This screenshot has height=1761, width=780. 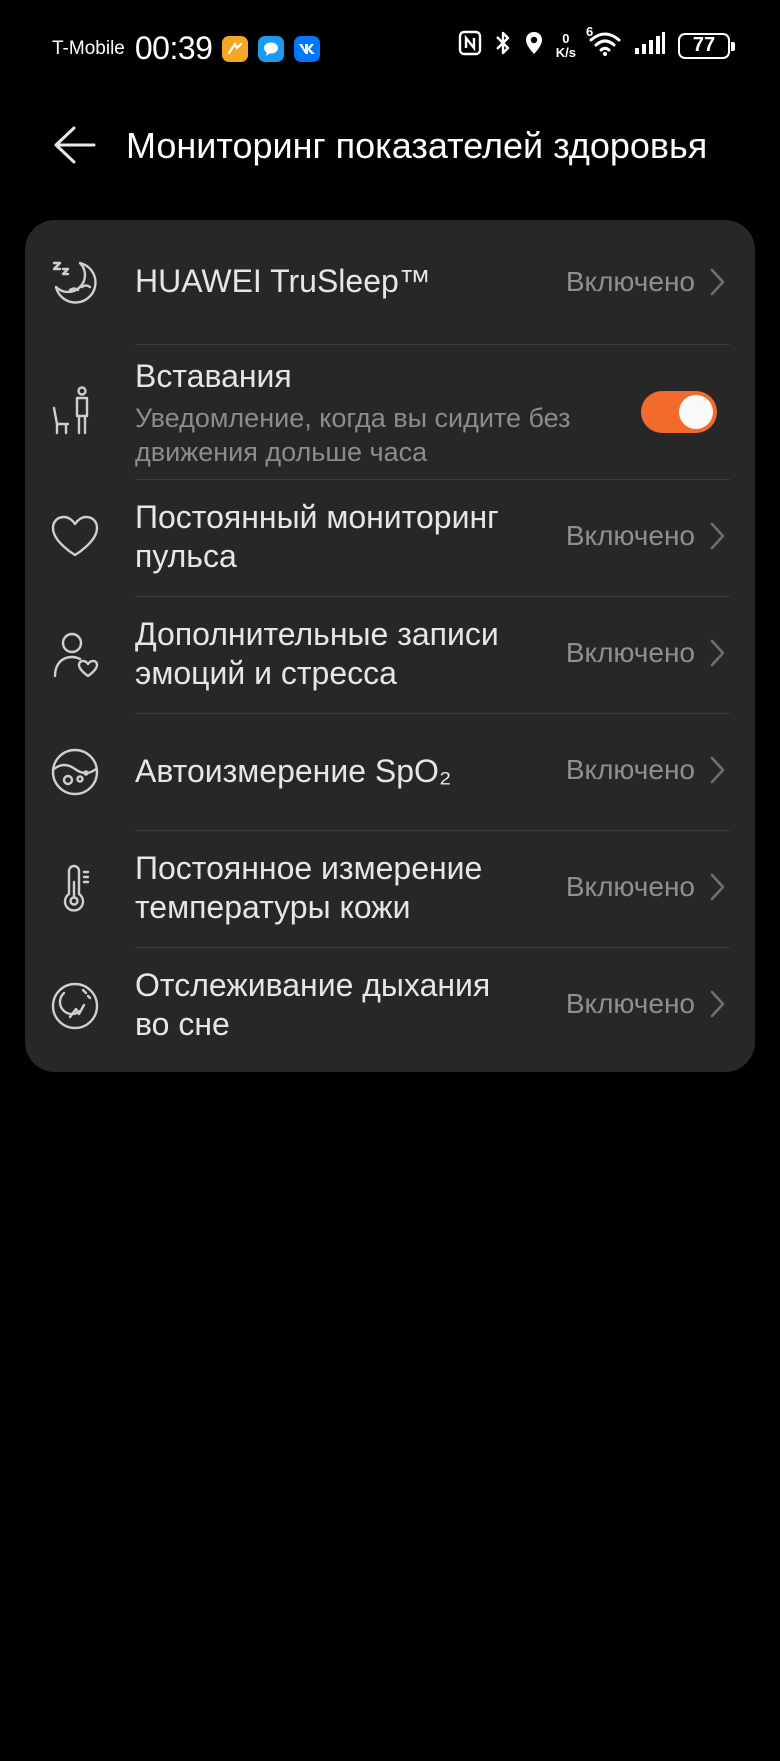 What do you see at coordinates (293, 771) in the screenshot?
I see `setting-title: Автоизмерение SpO₂` at bounding box center [293, 771].